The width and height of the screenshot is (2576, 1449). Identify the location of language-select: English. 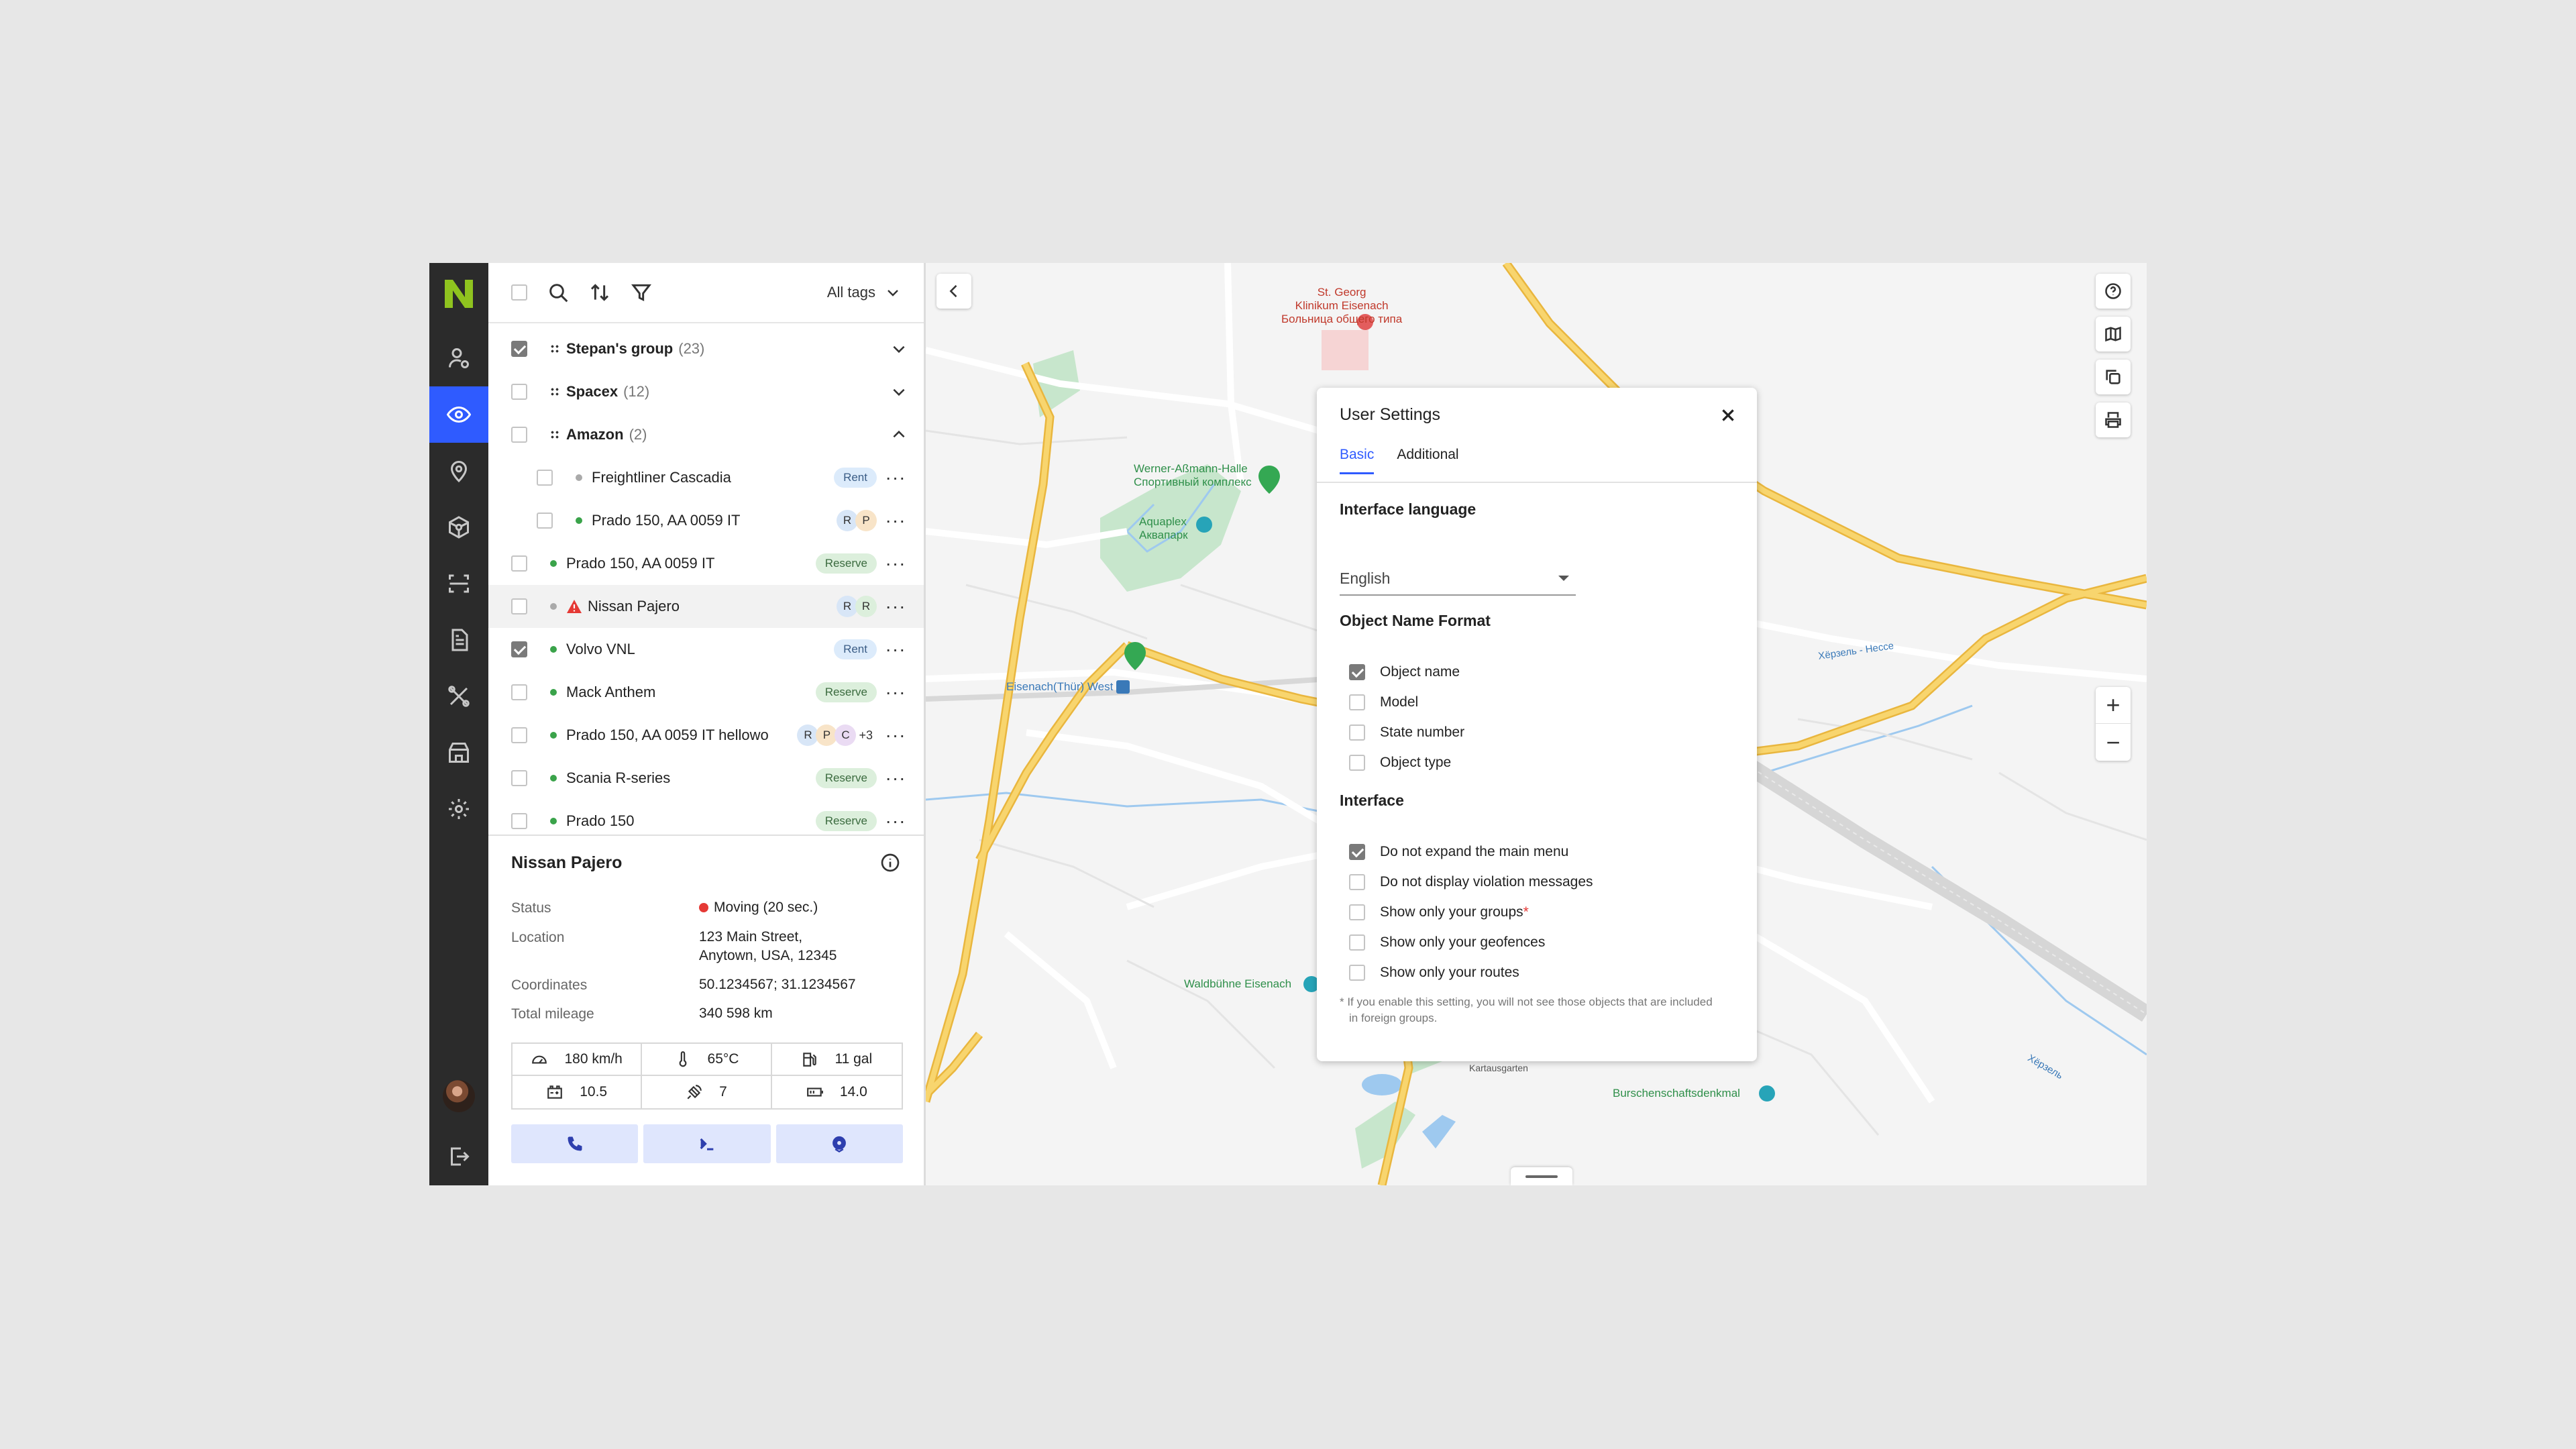
(1458, 579).